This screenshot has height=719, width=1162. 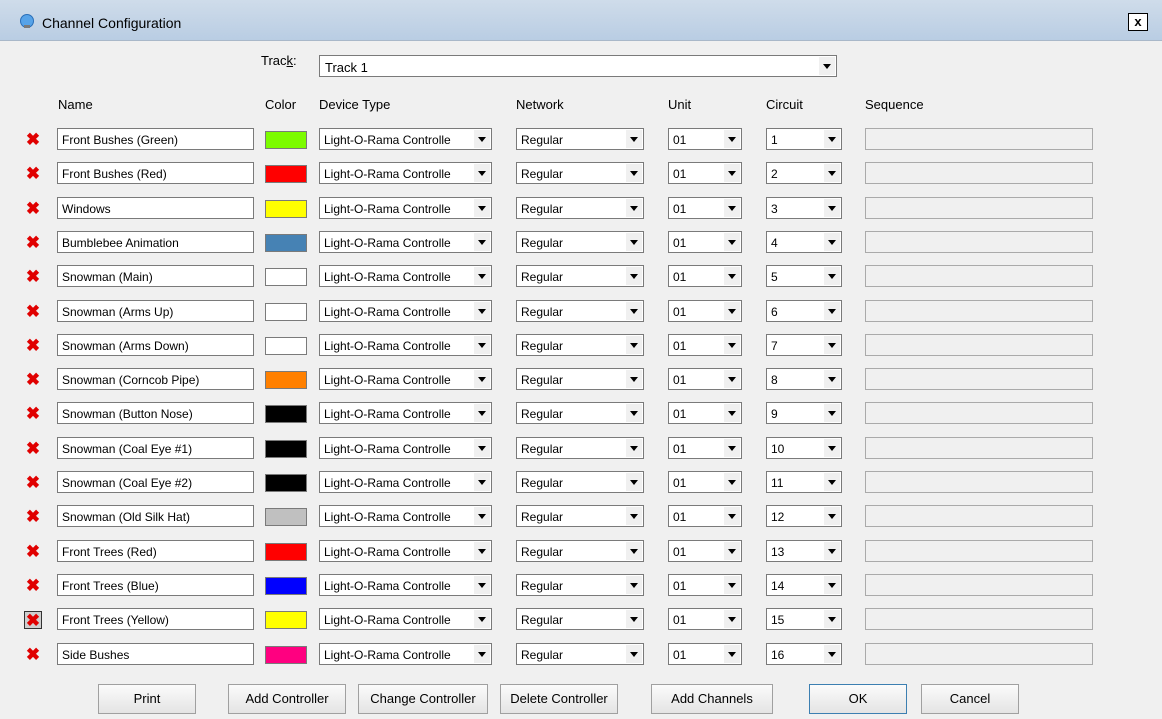 What do you see at coordinates (147, 699) in the screenshot?
I see `print-button: Print` at bounding box center [147, 699].